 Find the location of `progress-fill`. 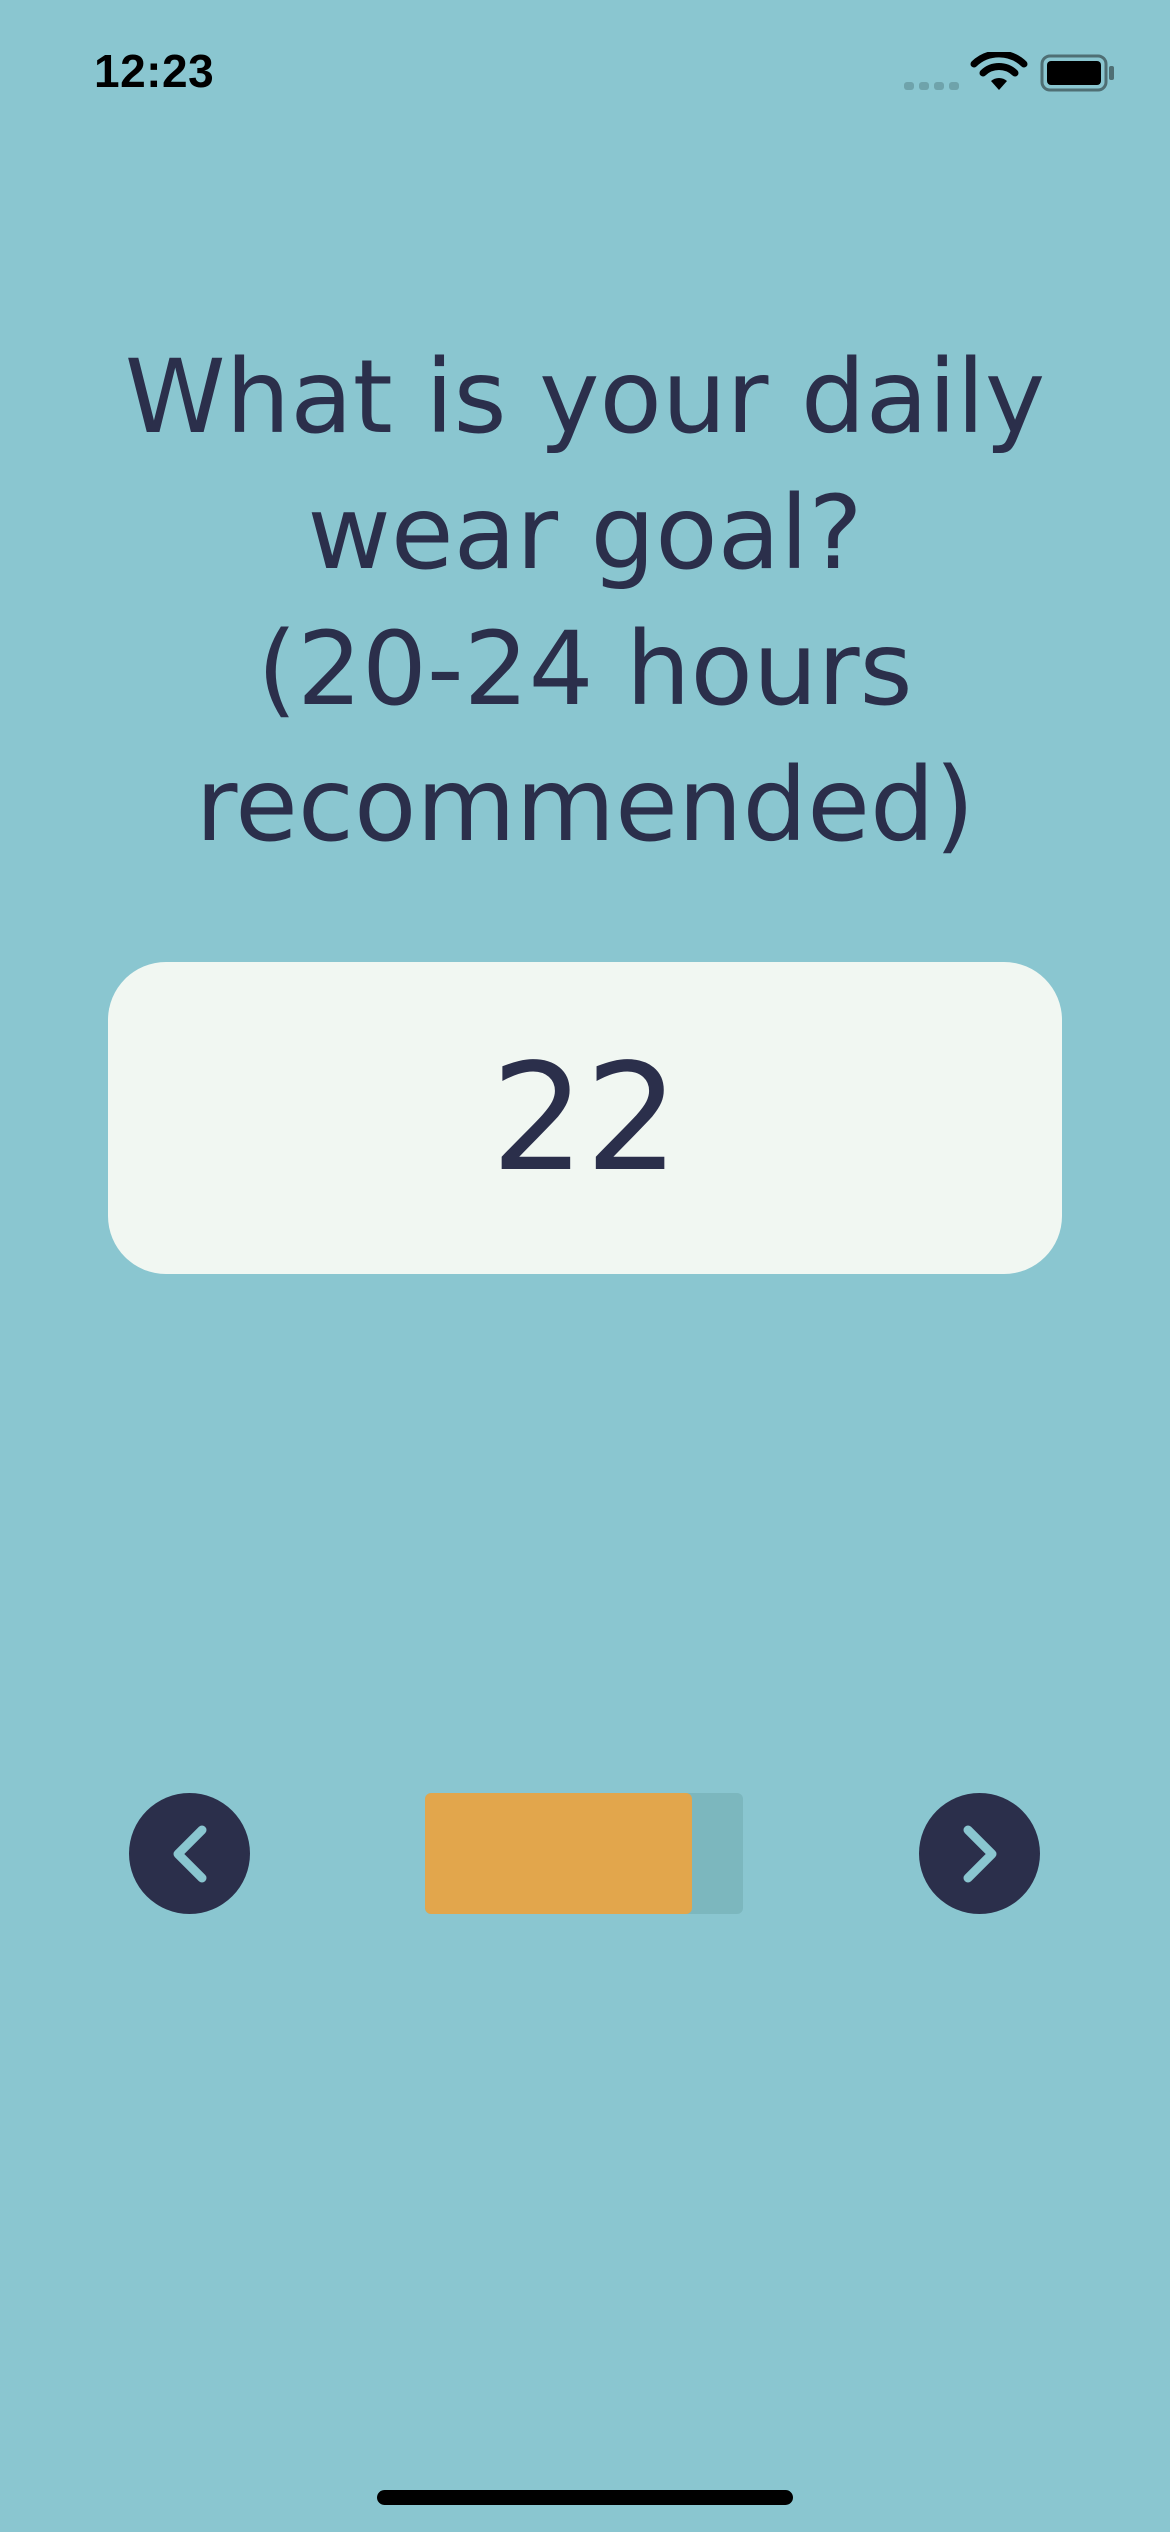

progress-fill is located at coordinates (559, 1853).